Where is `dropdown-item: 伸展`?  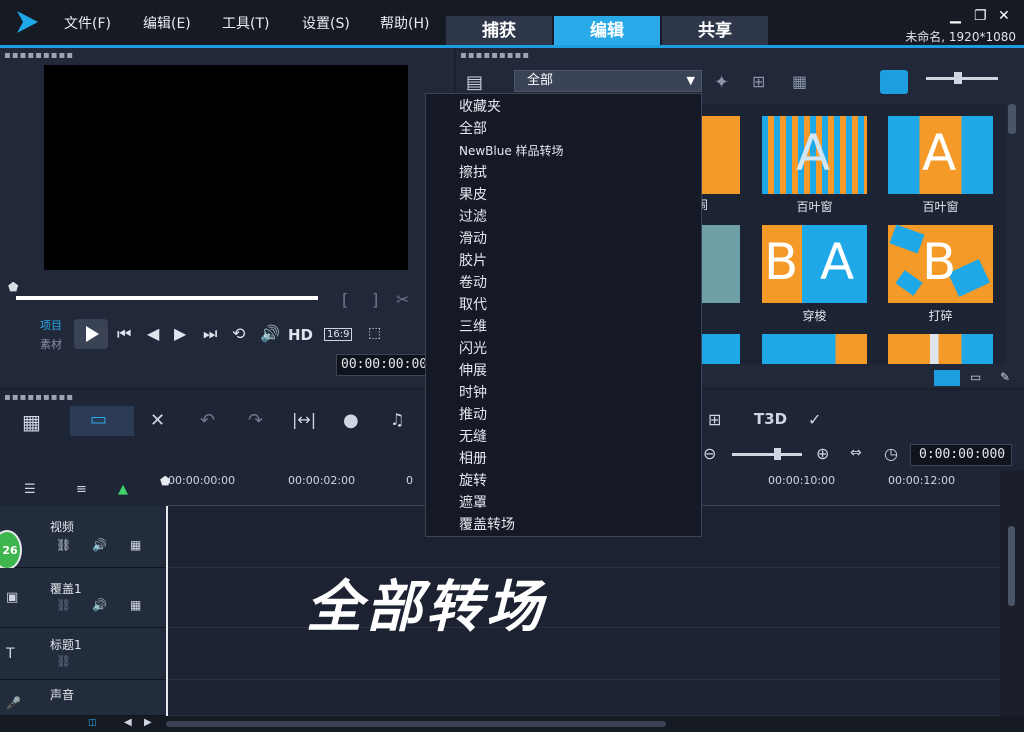 dropdown-item: 伸展 is located at coordinates (563, 371).